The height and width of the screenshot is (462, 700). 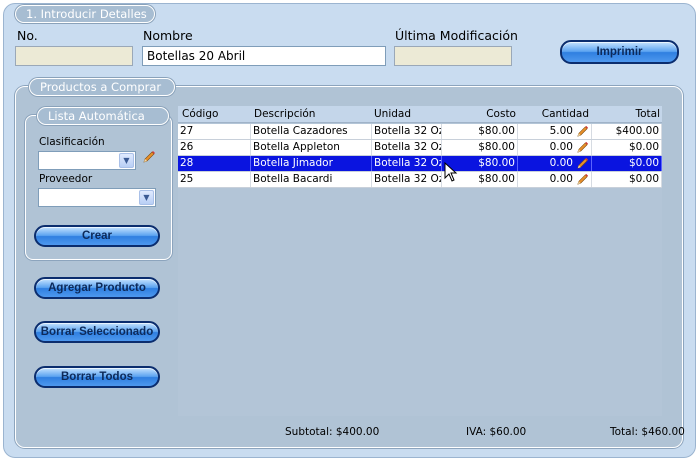 I want to click on column-header-codigo: Código, so click(x=200, y=114).